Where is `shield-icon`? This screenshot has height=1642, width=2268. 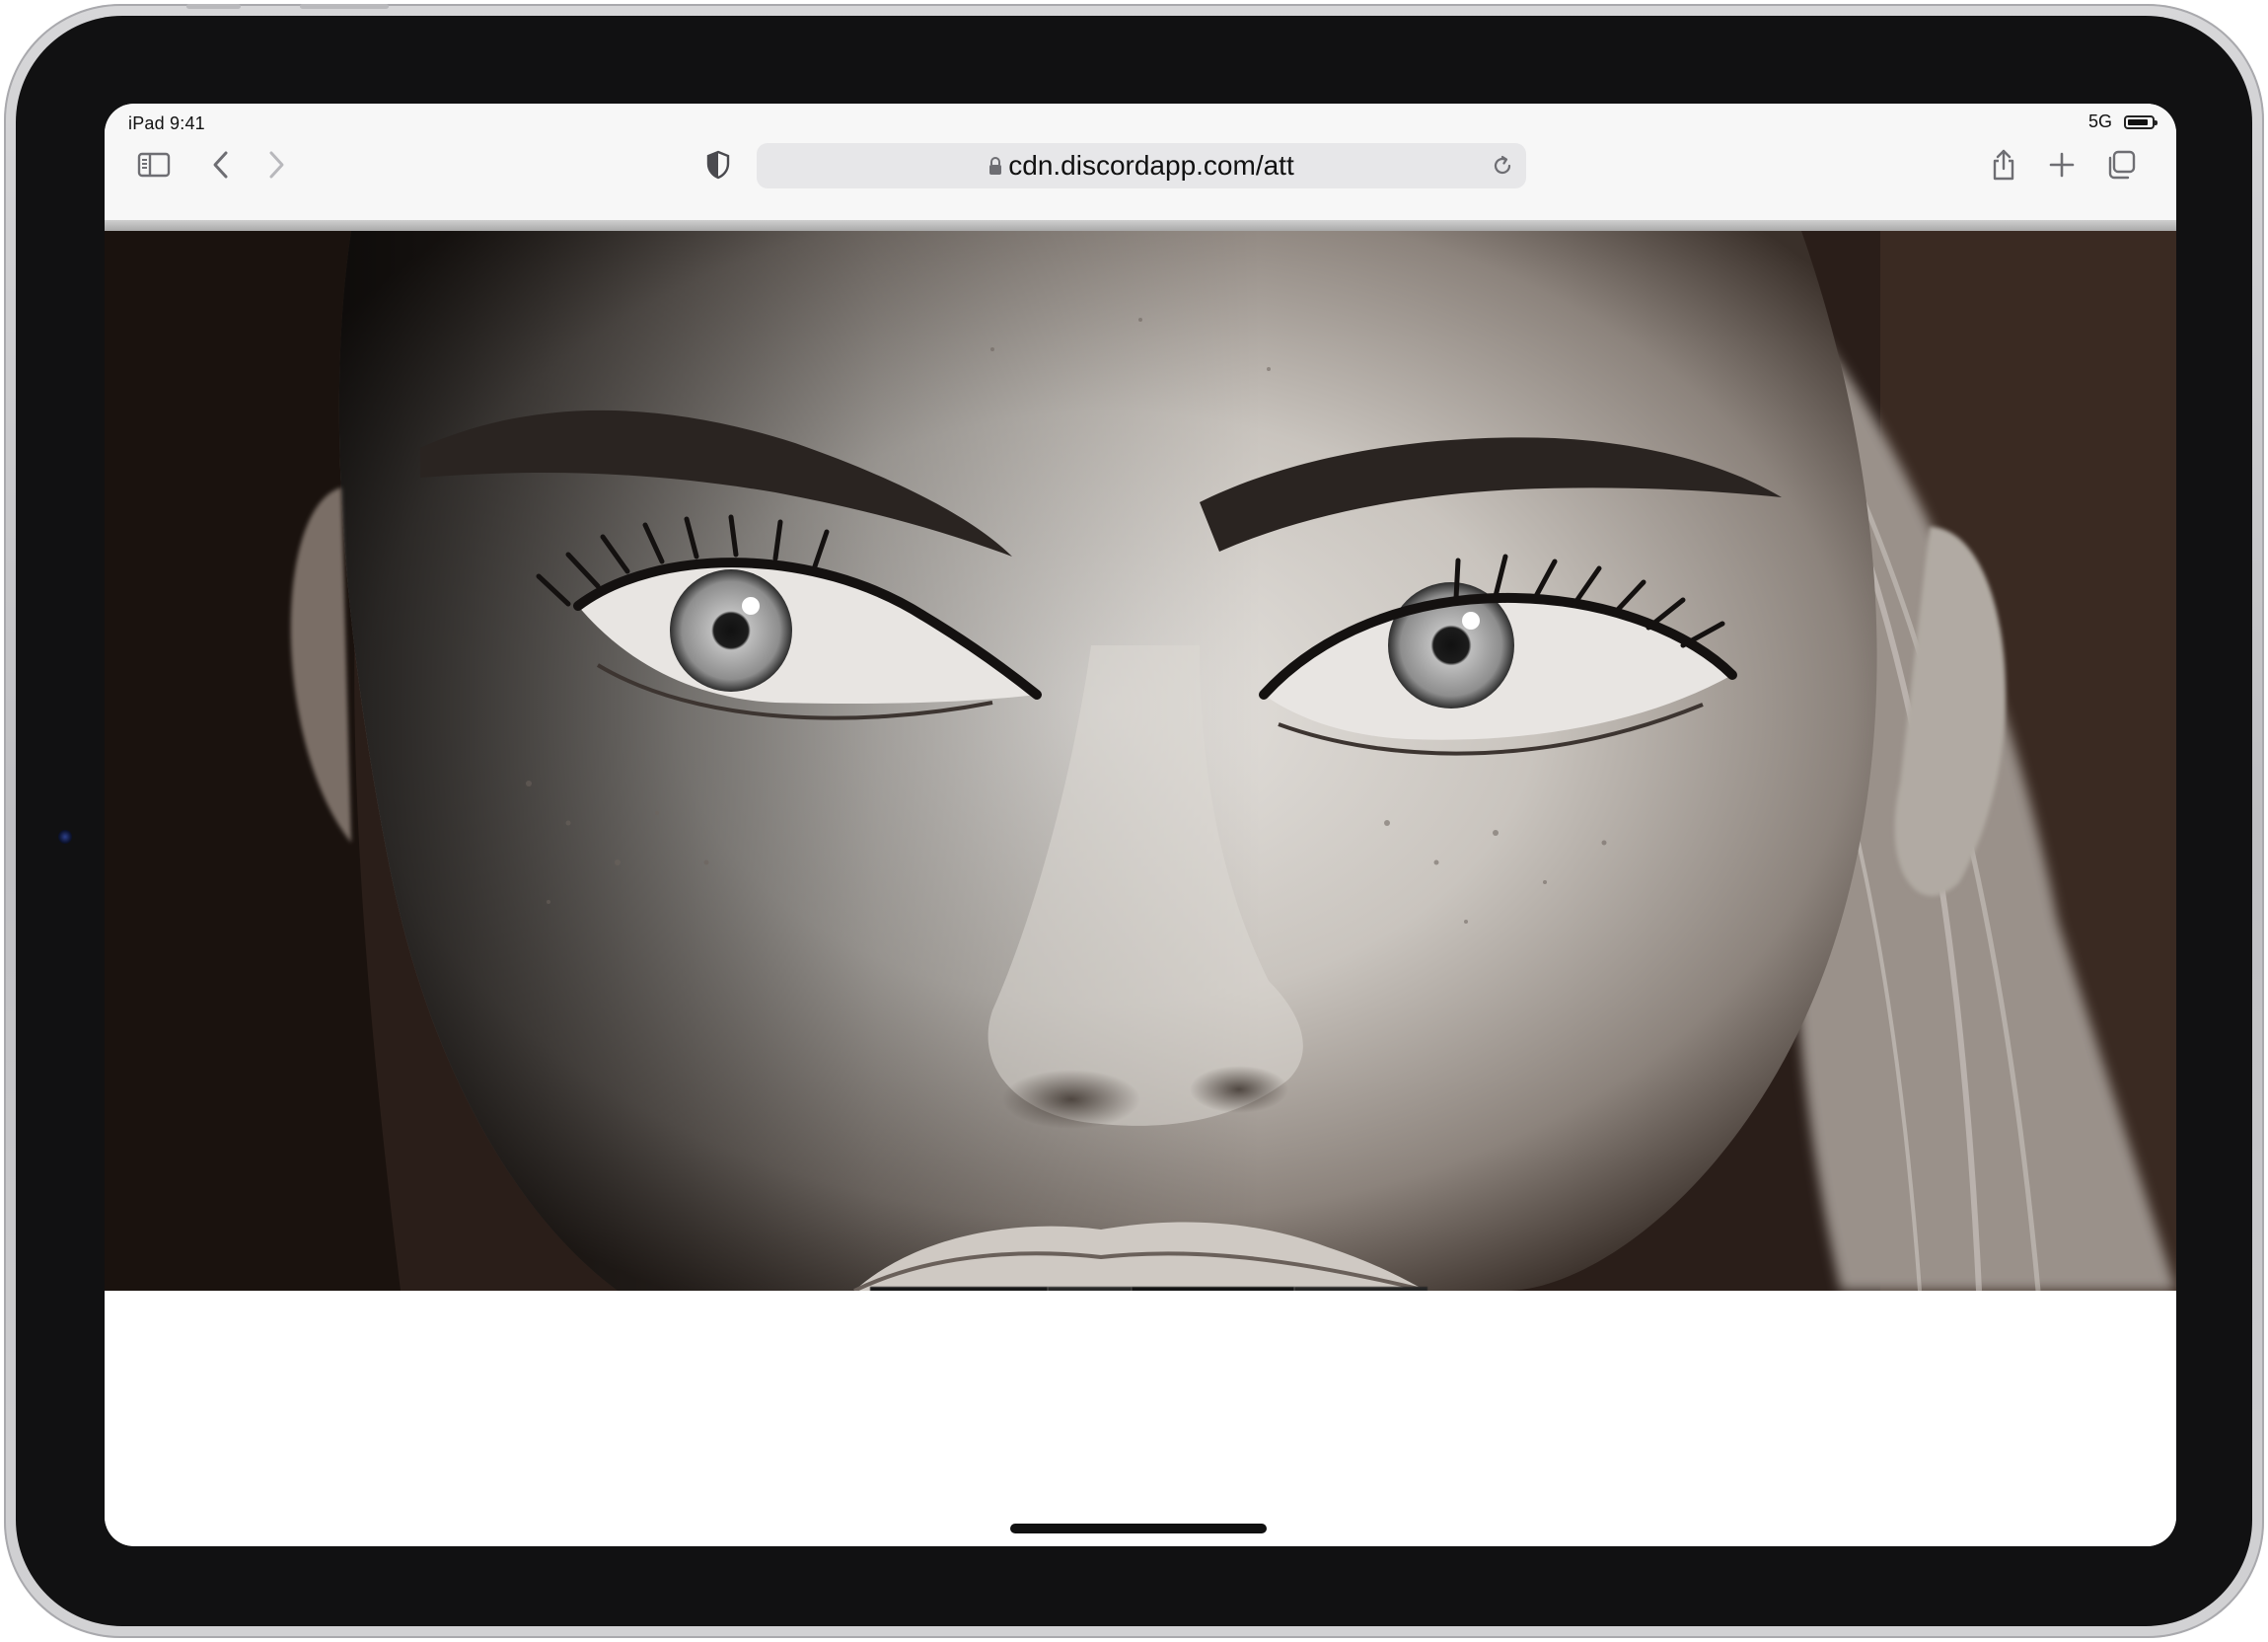
shield-icon is located at coordinates (718, 165).